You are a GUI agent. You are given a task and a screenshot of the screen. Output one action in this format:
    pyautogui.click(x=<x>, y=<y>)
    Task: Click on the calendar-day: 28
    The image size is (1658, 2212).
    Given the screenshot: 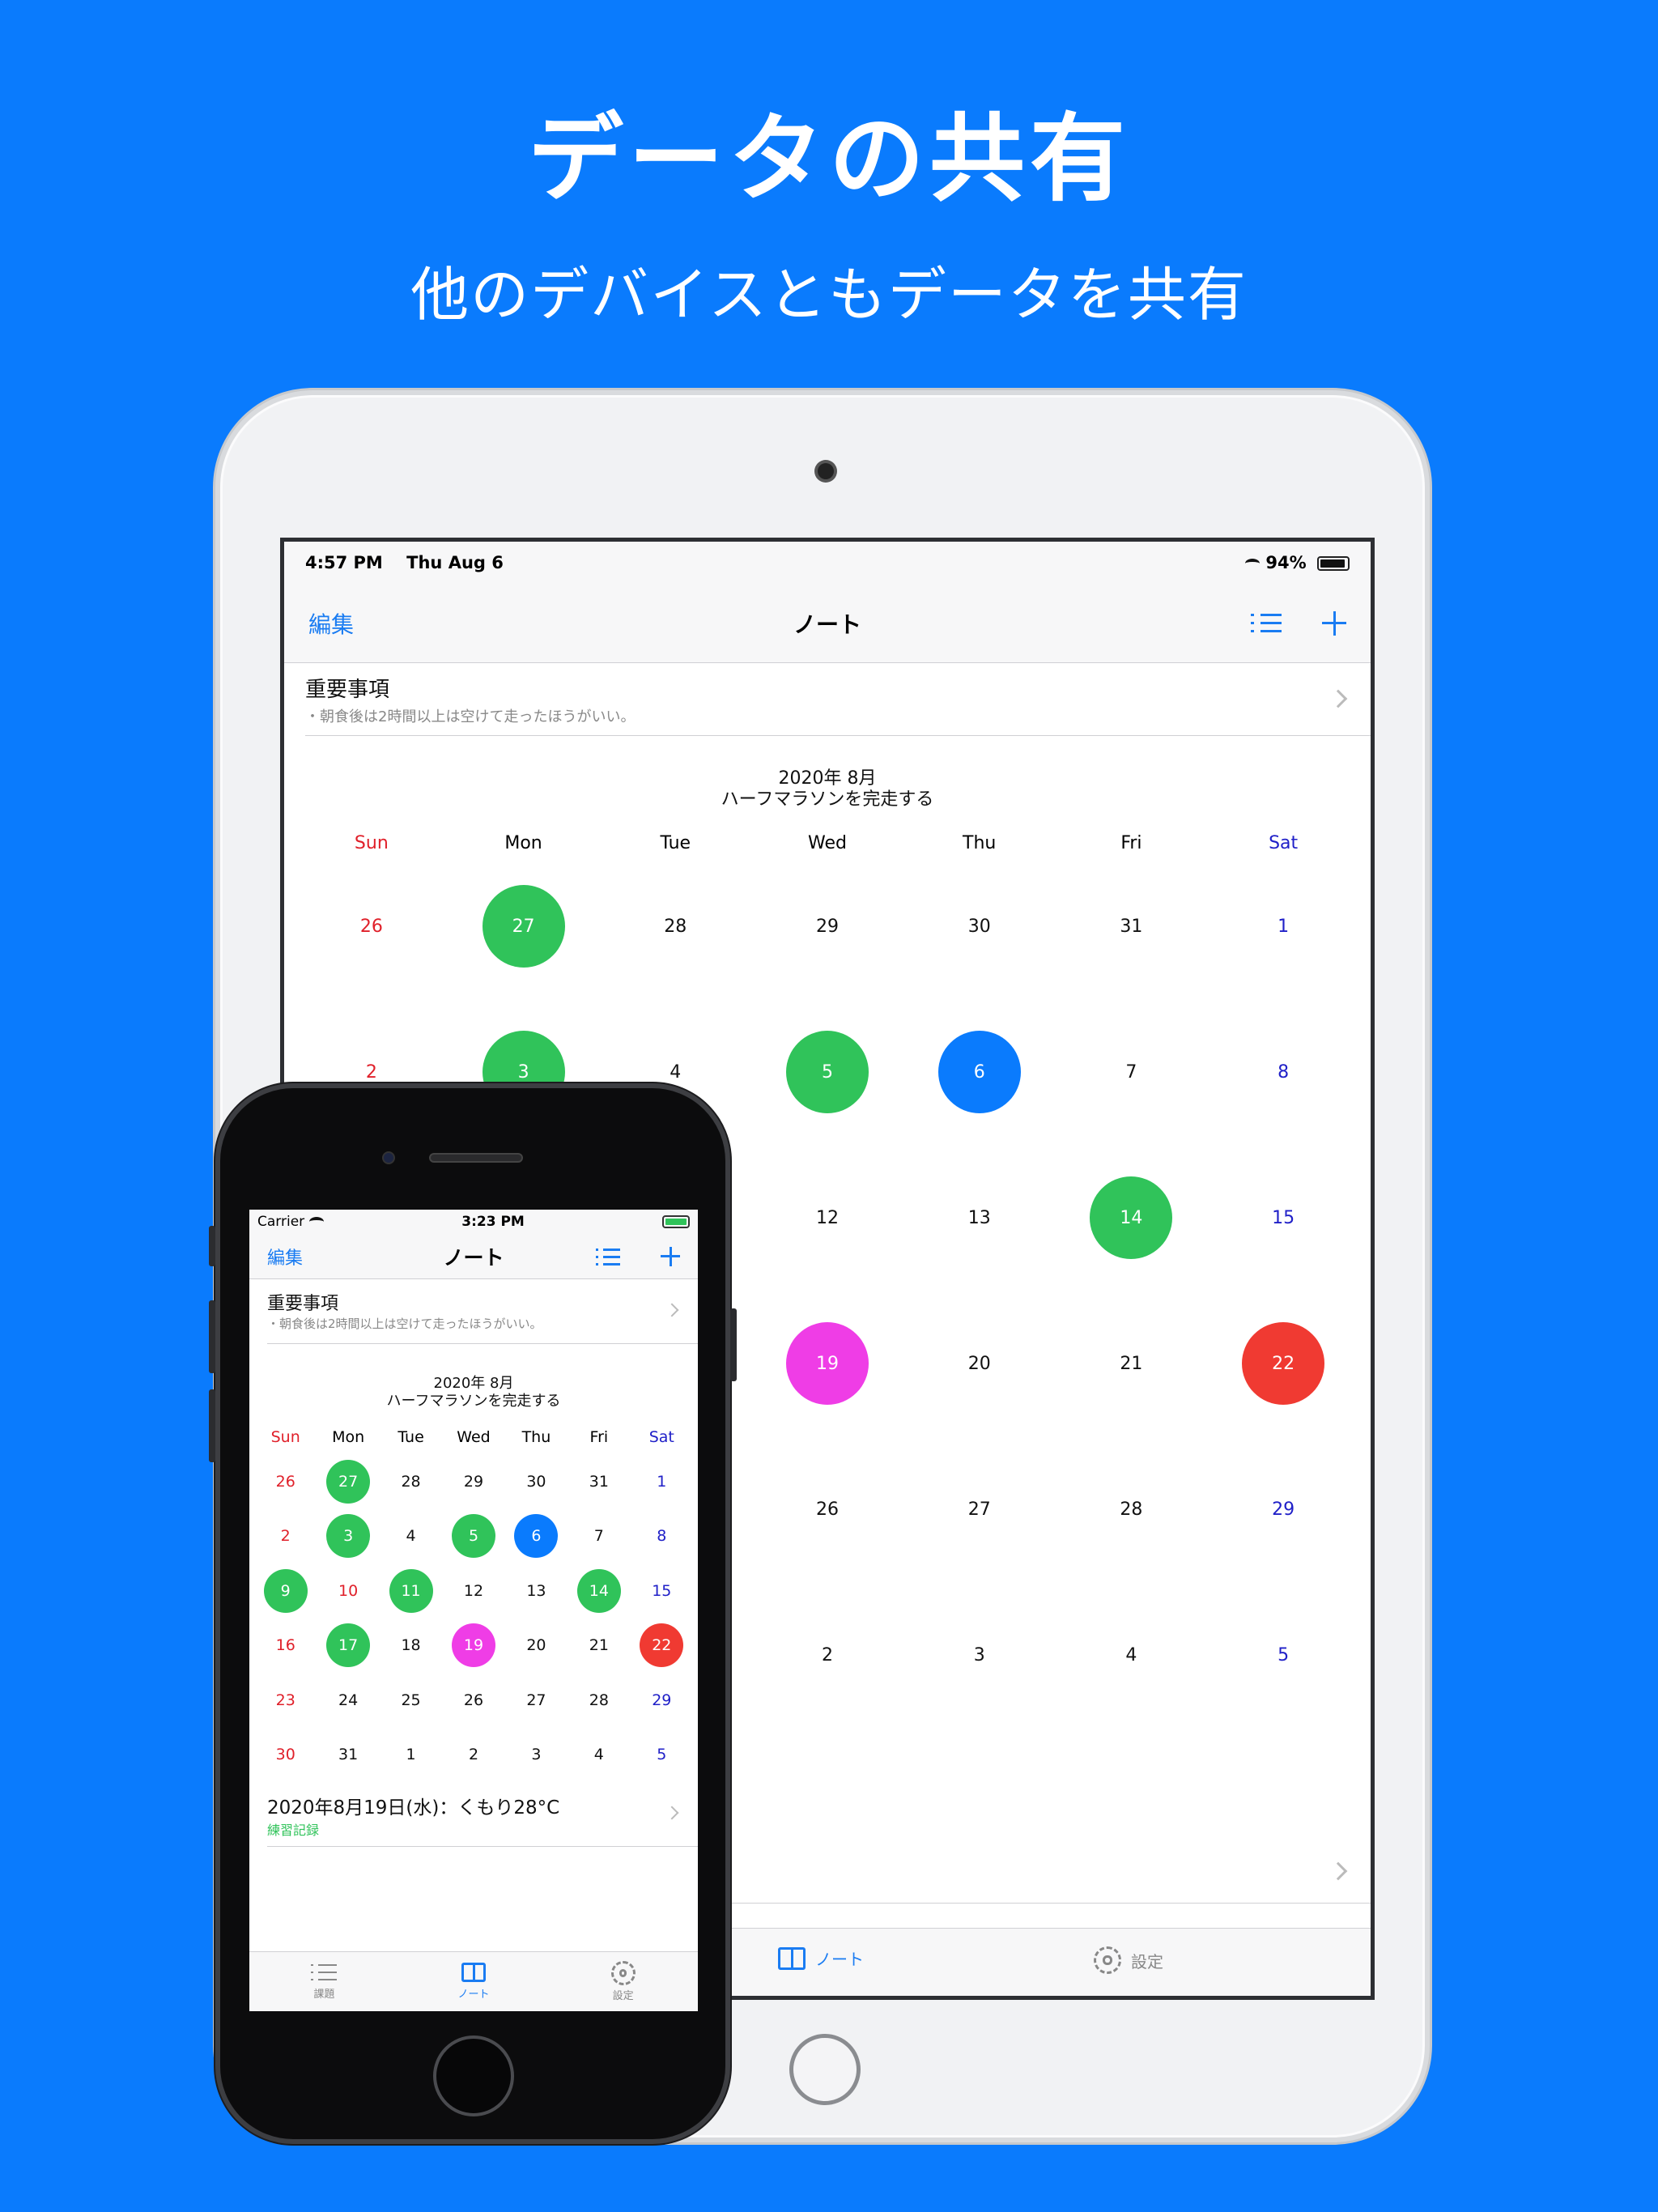 What is the action you would take?
    pyautogui.click(x=599, y=1700)
    